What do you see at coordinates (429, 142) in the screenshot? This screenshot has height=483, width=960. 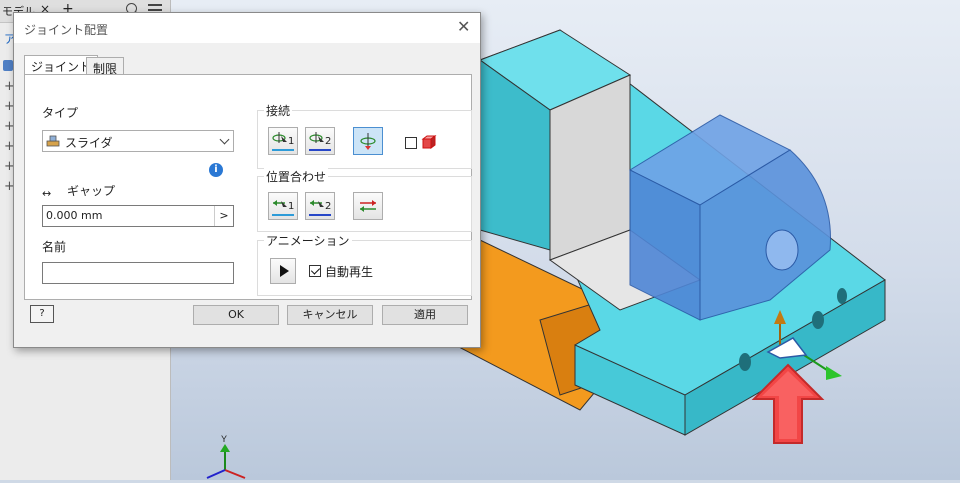 I see `interference-cube-icon` at bounding box center [429, 142].